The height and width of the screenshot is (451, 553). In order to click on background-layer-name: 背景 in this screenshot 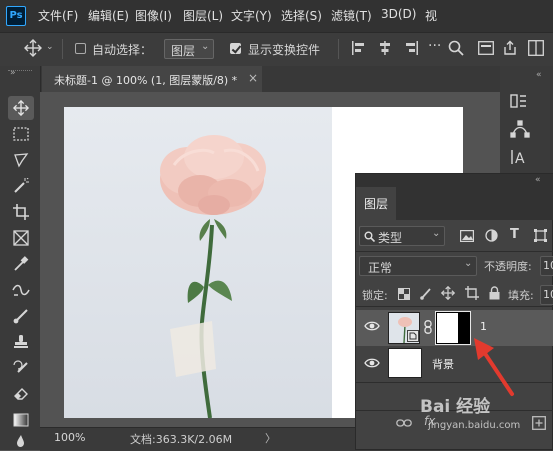, I will do `click(443, 364)`.